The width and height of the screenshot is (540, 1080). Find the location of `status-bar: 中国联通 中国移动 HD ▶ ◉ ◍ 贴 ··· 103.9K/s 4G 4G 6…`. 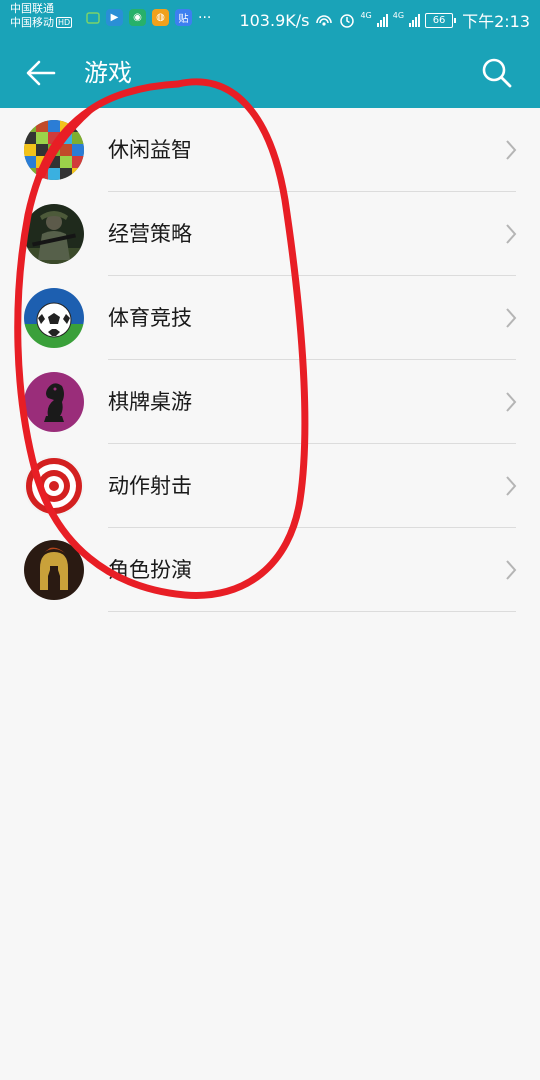

status-bar: 中国联通 中国移动 HD ▶ ◉ ◍ 贴 ··· 103.9K/s 4G 4G 6… is located at coordinates (270, 19).